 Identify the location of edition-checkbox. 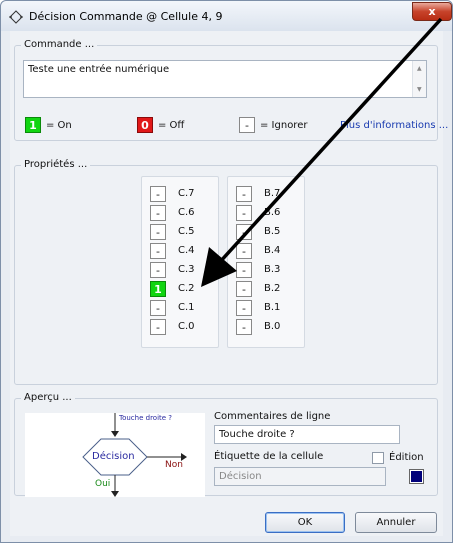
(378, 458).